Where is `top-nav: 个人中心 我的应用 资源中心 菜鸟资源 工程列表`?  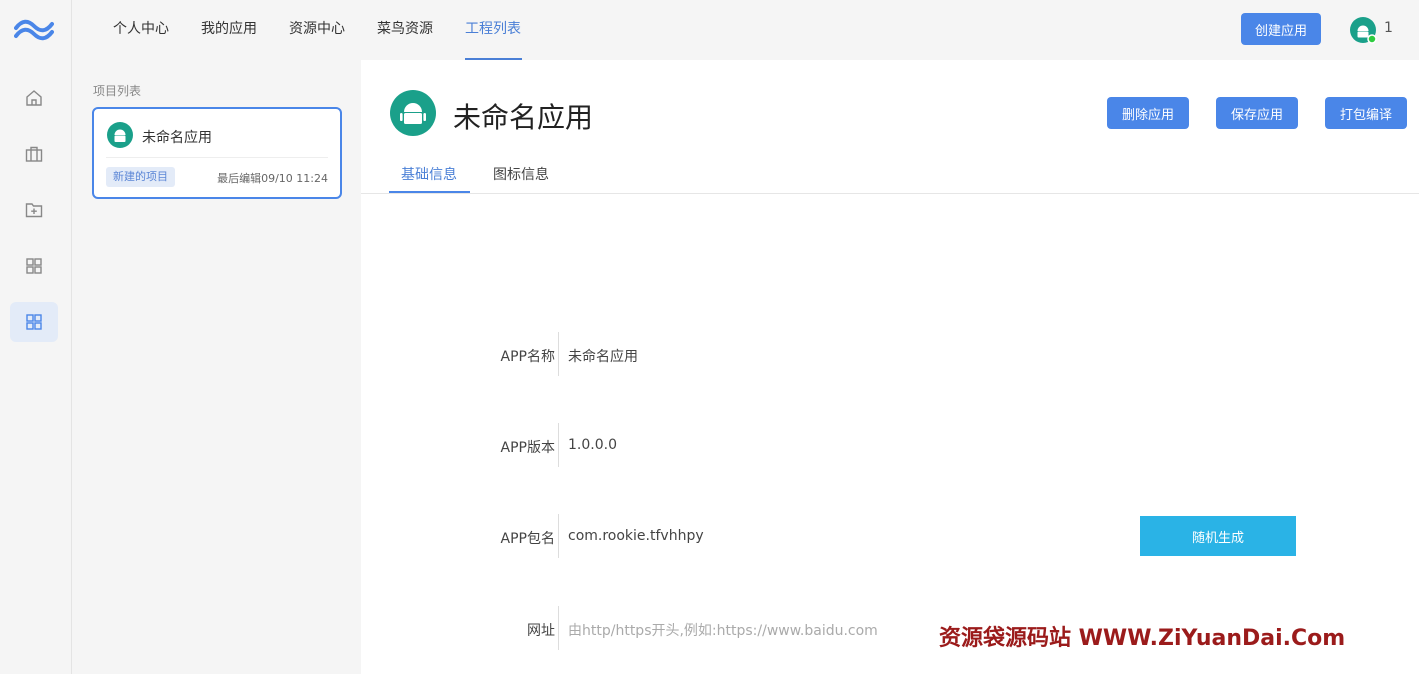
top-nav: 个人中心 我的应用 资源中心 菜鸟资源 工程列表 is located at coordinates (746, 30).